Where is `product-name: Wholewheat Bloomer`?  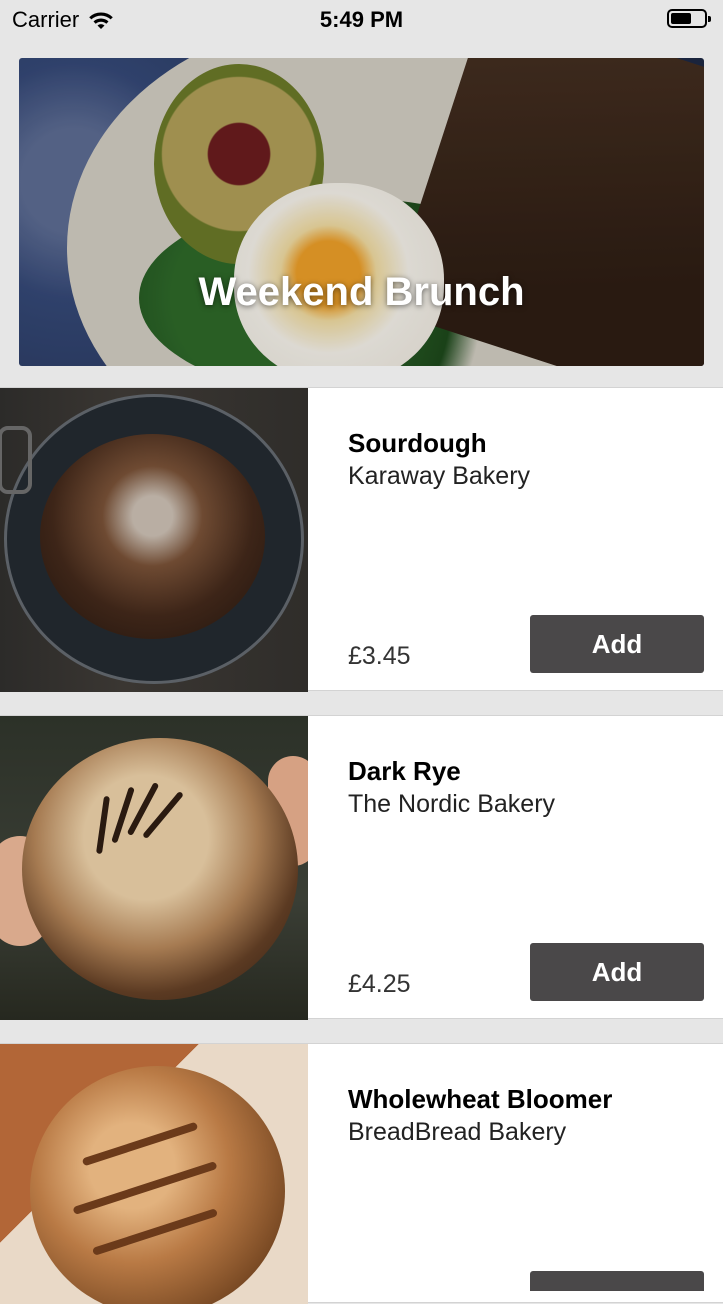
product-name: Wholewheat Bloomer is located at coordinates (480, 1099).